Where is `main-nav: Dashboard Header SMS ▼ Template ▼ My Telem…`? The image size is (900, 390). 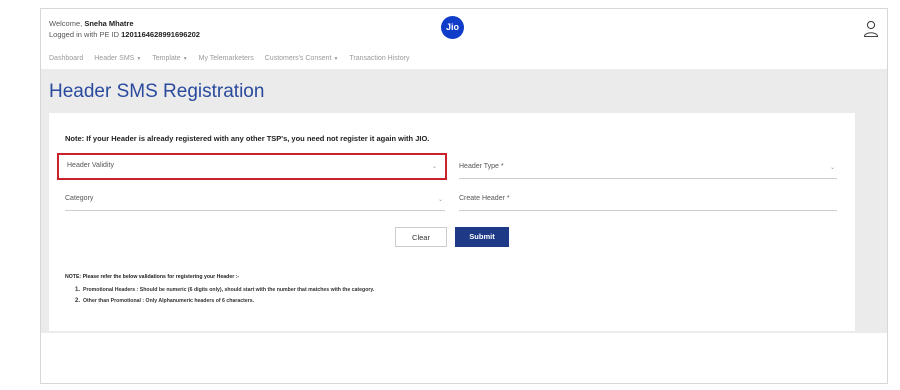 main-nav: Dashboard Header SMS ▼ Template ▼ My Telem… is located at coordinates (464, 58).